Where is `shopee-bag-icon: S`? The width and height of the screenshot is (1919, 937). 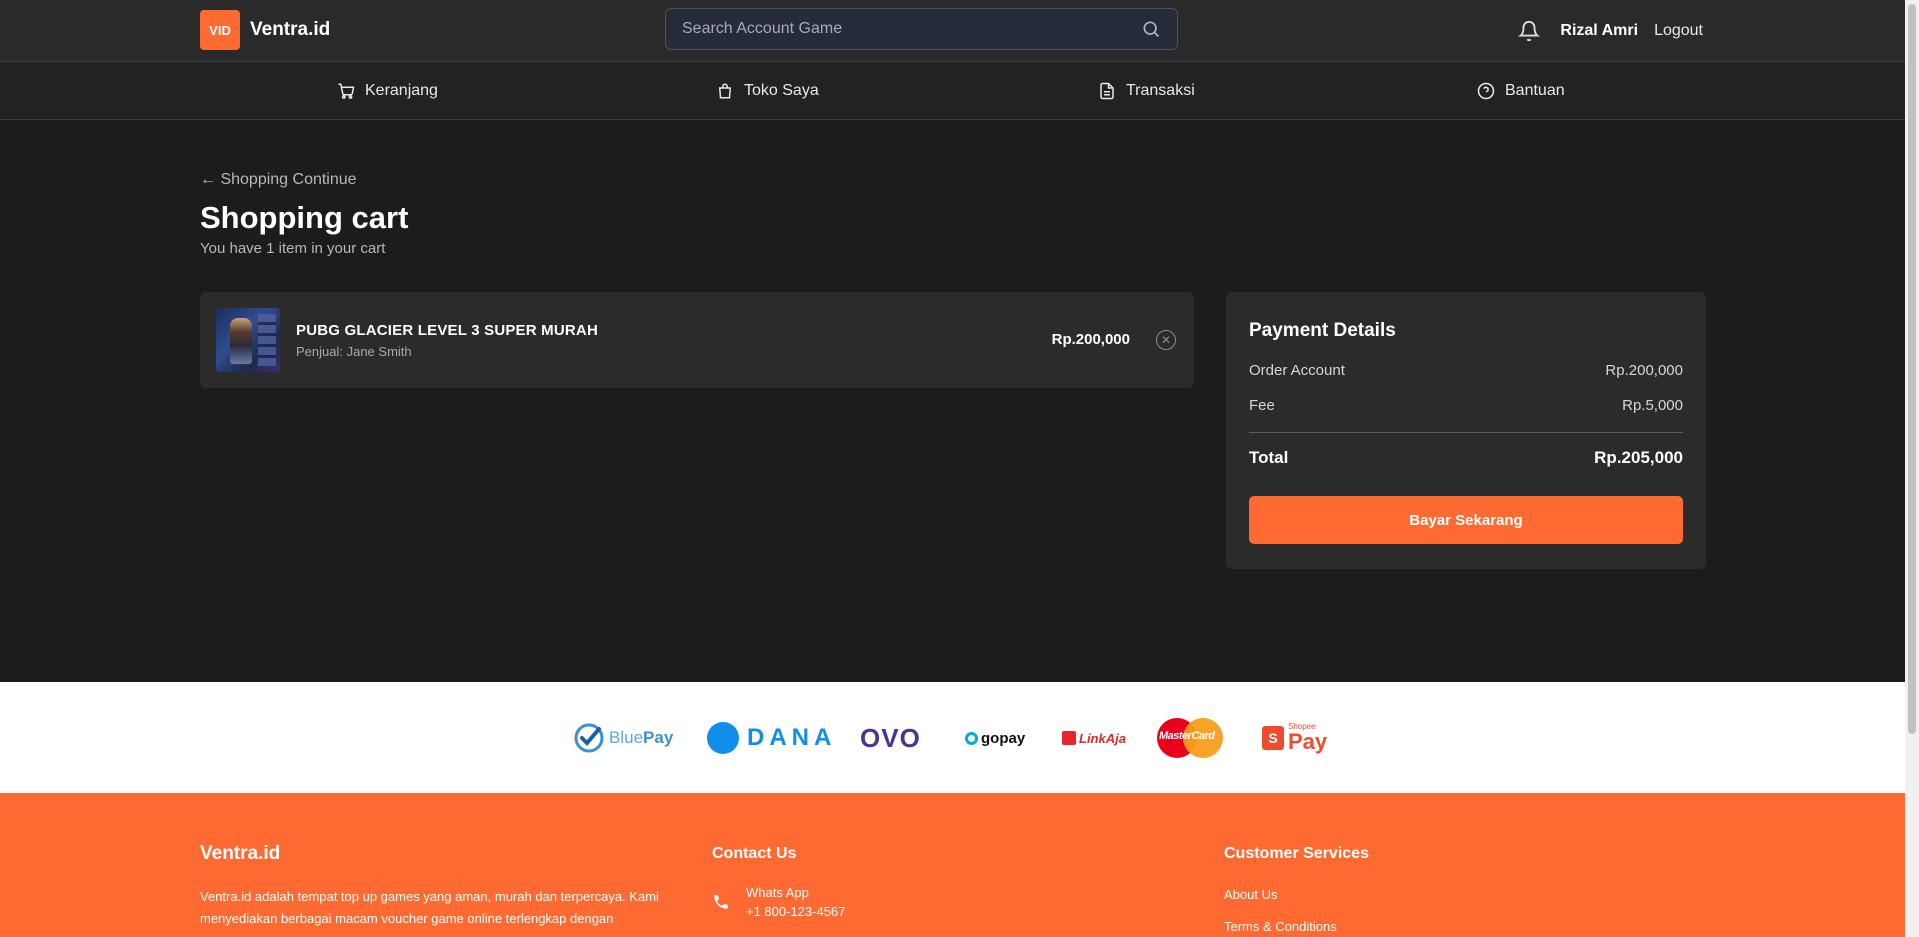 shopee-bag-icon: S is located at coordinates (1273, 738).